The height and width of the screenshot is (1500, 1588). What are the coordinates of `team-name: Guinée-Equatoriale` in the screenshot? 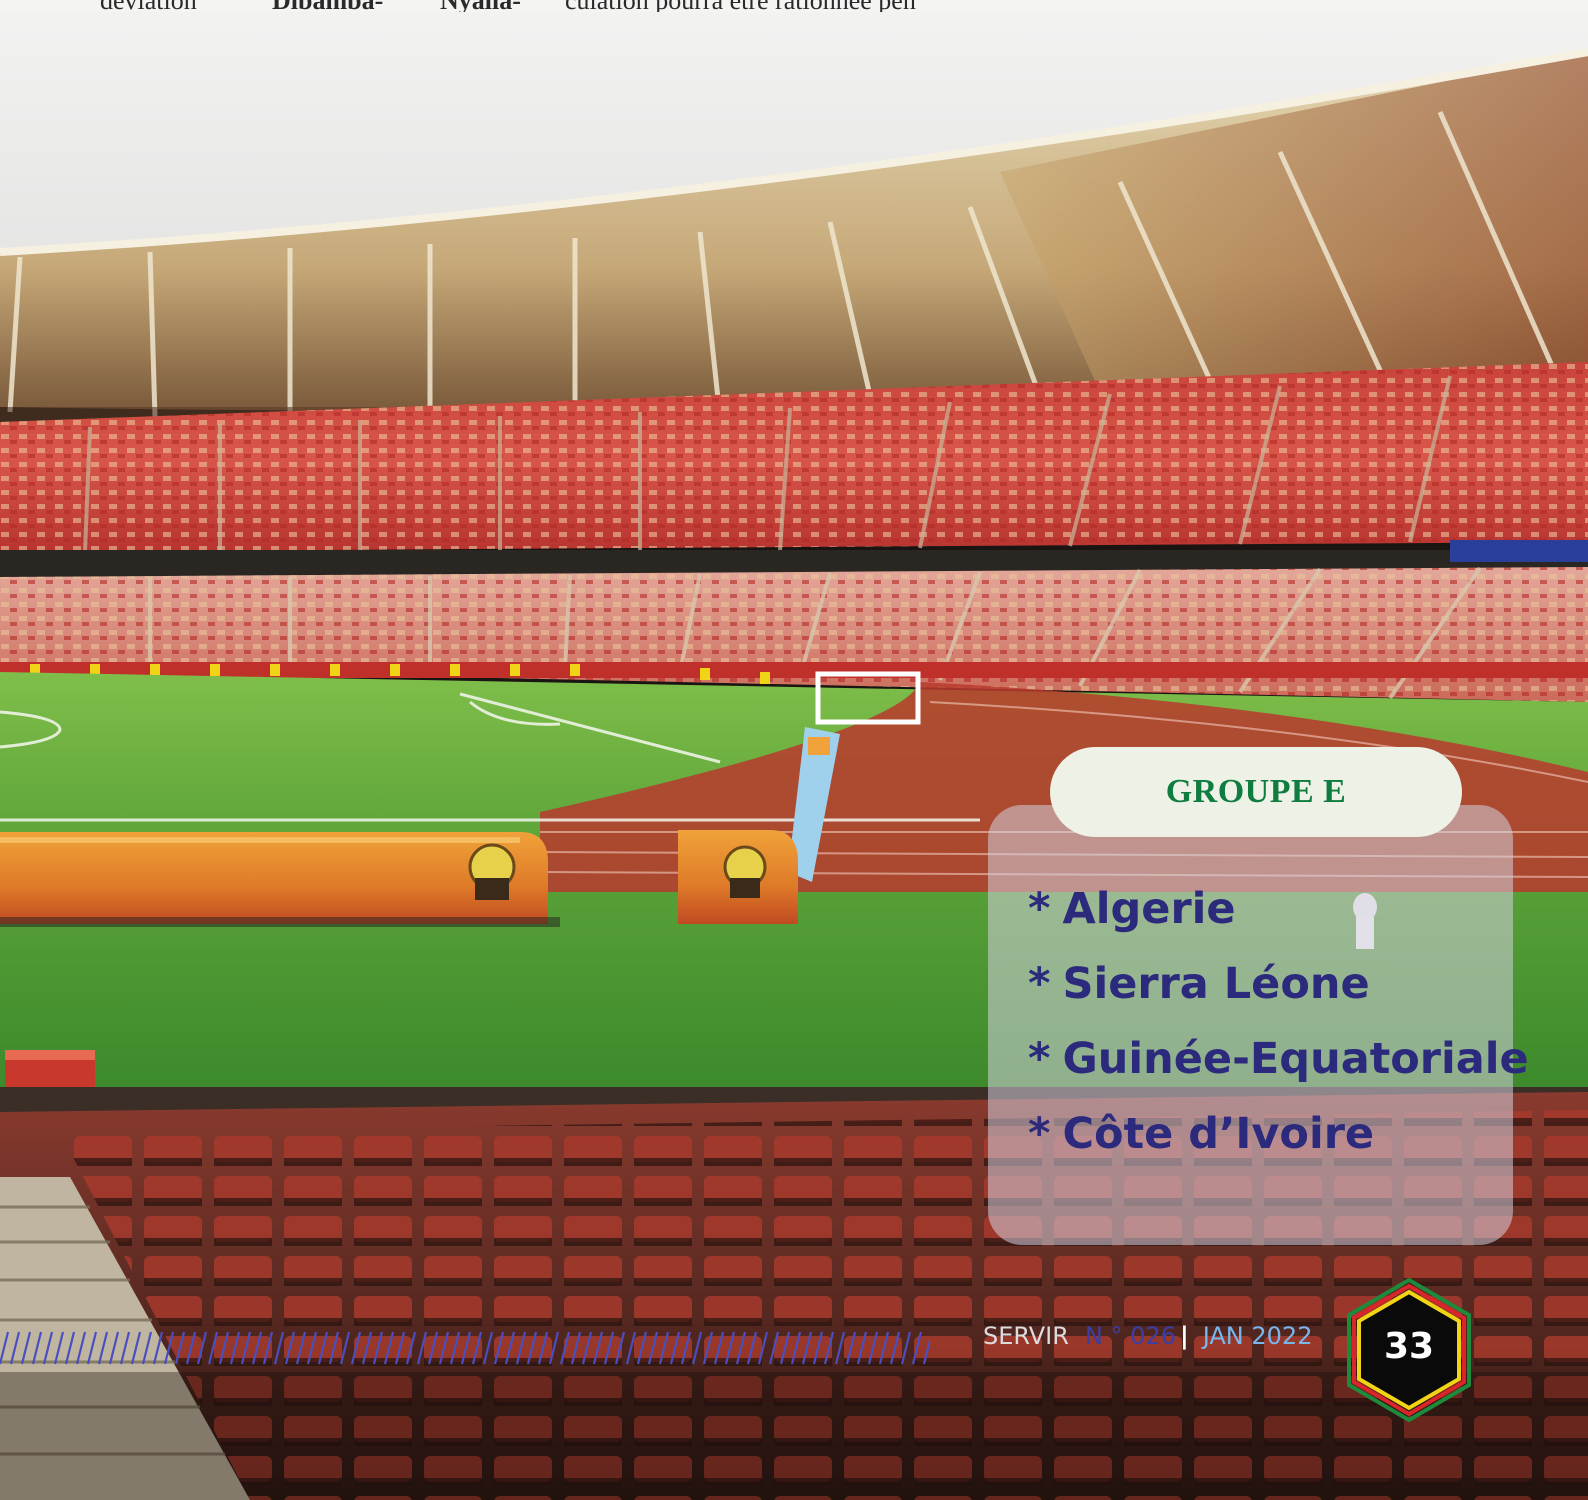 It's located at (1295, 1059).